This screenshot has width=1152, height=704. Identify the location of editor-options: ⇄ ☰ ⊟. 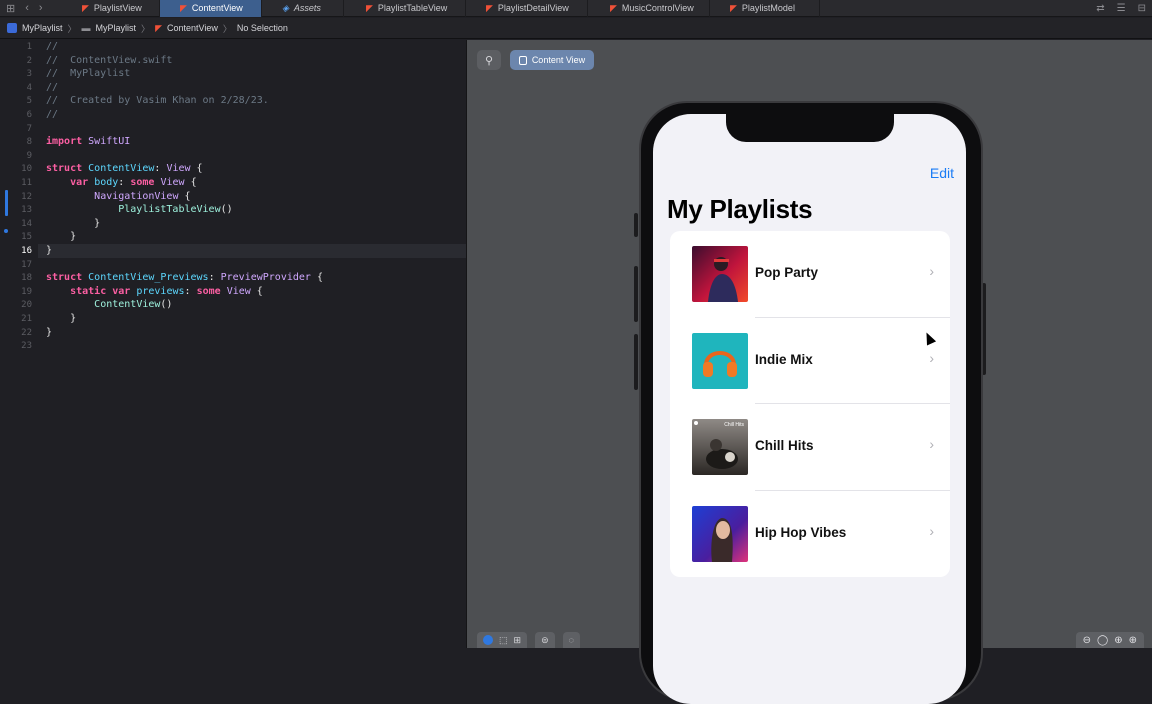
(1121, 8).